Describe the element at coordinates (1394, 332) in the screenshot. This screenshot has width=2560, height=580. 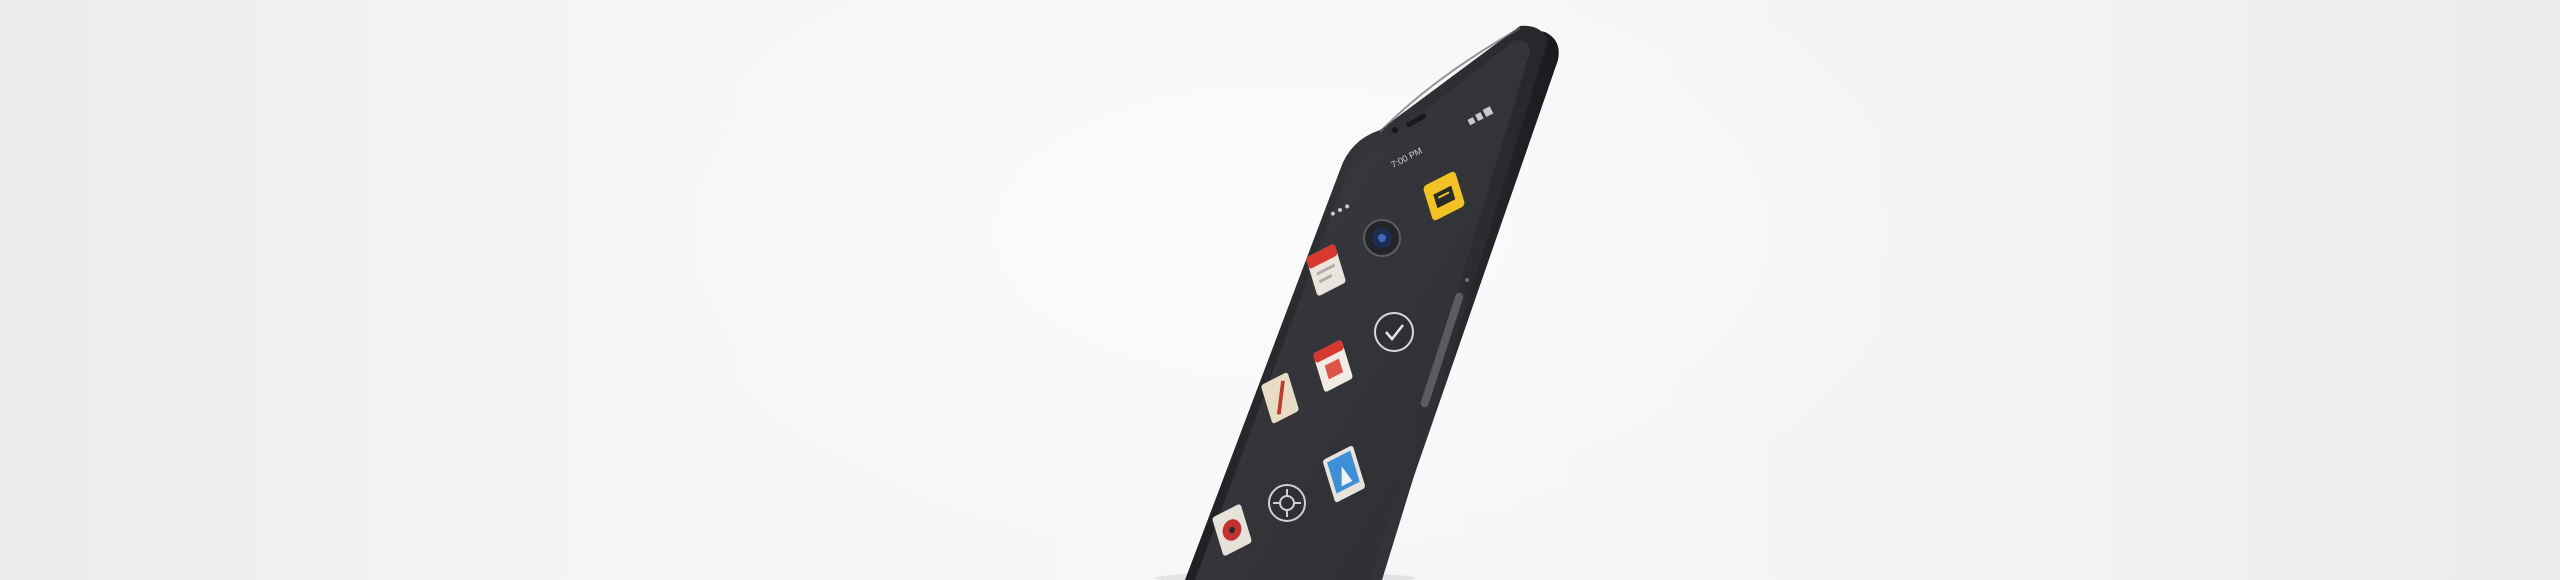
I see `clock-app-icon` at that location.